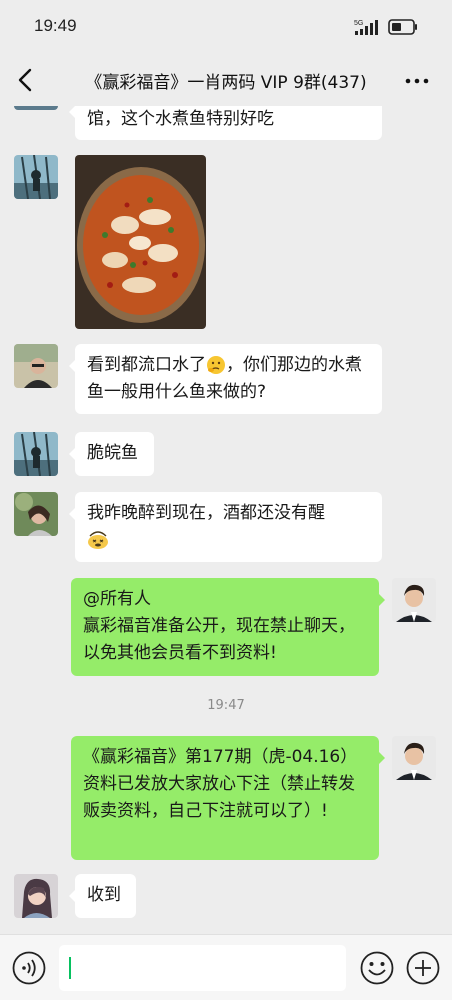 The width and height of the screenshot is (452, 1000). I want to click on message-bubble: 馆，这个水煮鱼特别好吃, so click(225, 123).